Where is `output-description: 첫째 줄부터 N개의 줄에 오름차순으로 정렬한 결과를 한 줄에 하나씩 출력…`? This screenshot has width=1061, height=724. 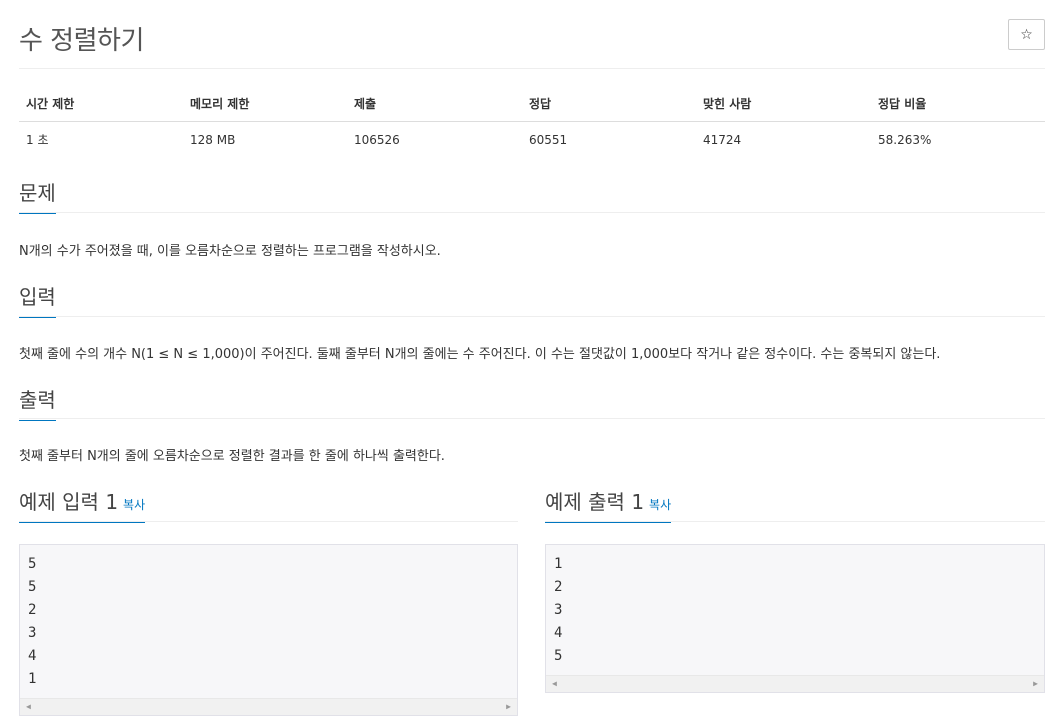
output-description: 첫째 줄부터 N개의 줄에 오름차순으로 정렬한 결과를 한 줄에 하나씩 출력… is located at coordinates (232, 456).